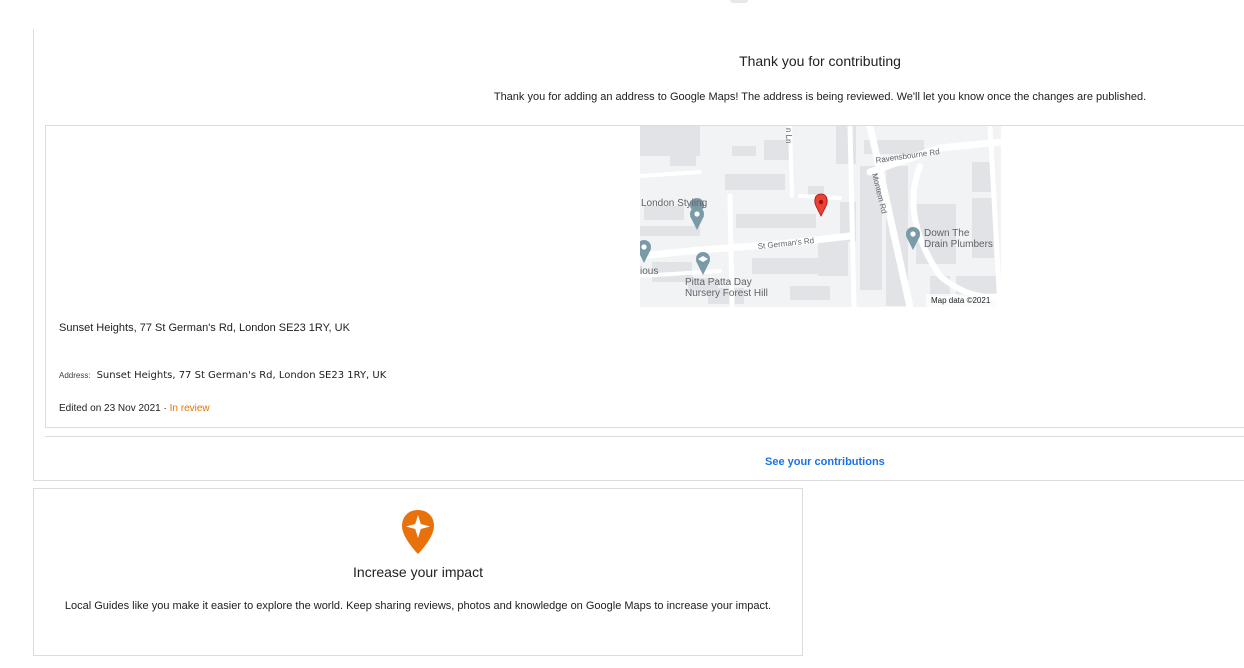 This screenshot has height=668, width=1244. I want to click on top-edge-tab, so click(739, 1).